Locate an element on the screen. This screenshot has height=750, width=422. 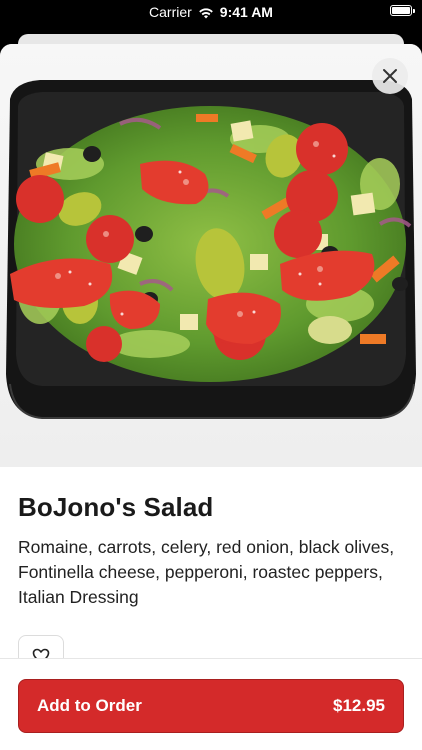
battery-level-fill is located at coordinates (401, 10).